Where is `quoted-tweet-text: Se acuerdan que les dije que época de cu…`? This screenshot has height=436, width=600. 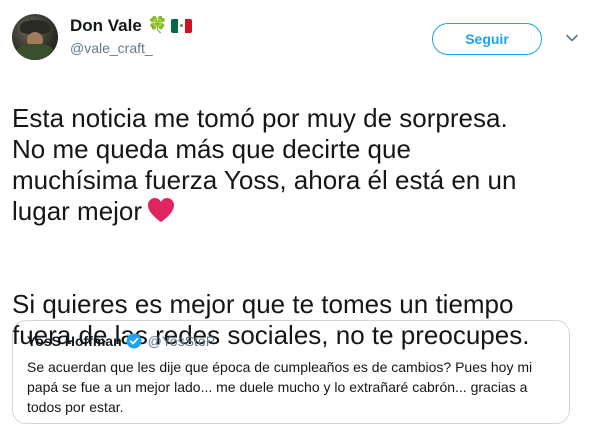
quoted-tweet-text: Se acuerdan que les dije que época de cu… is located at coordinates (280, 387).